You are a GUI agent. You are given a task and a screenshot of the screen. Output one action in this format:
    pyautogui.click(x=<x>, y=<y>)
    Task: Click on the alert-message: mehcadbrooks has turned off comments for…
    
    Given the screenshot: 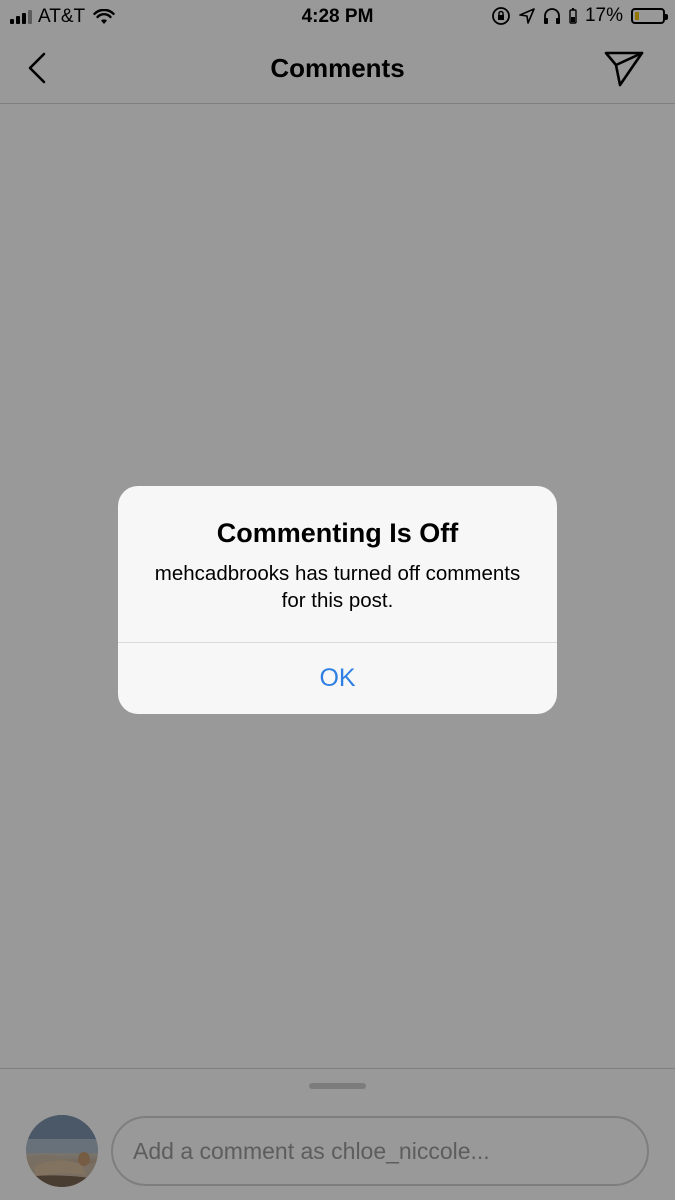 What is the action you would take?
    pyautogui.click(x=337, y=587)
    